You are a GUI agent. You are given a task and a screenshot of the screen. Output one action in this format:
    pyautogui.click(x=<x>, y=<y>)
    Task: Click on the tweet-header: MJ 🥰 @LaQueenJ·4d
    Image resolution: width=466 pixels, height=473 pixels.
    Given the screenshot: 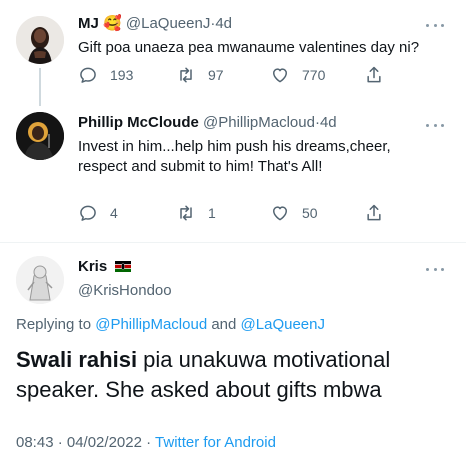 What is the action you would take?
    pyautogui.click(x=155, y=23)
    